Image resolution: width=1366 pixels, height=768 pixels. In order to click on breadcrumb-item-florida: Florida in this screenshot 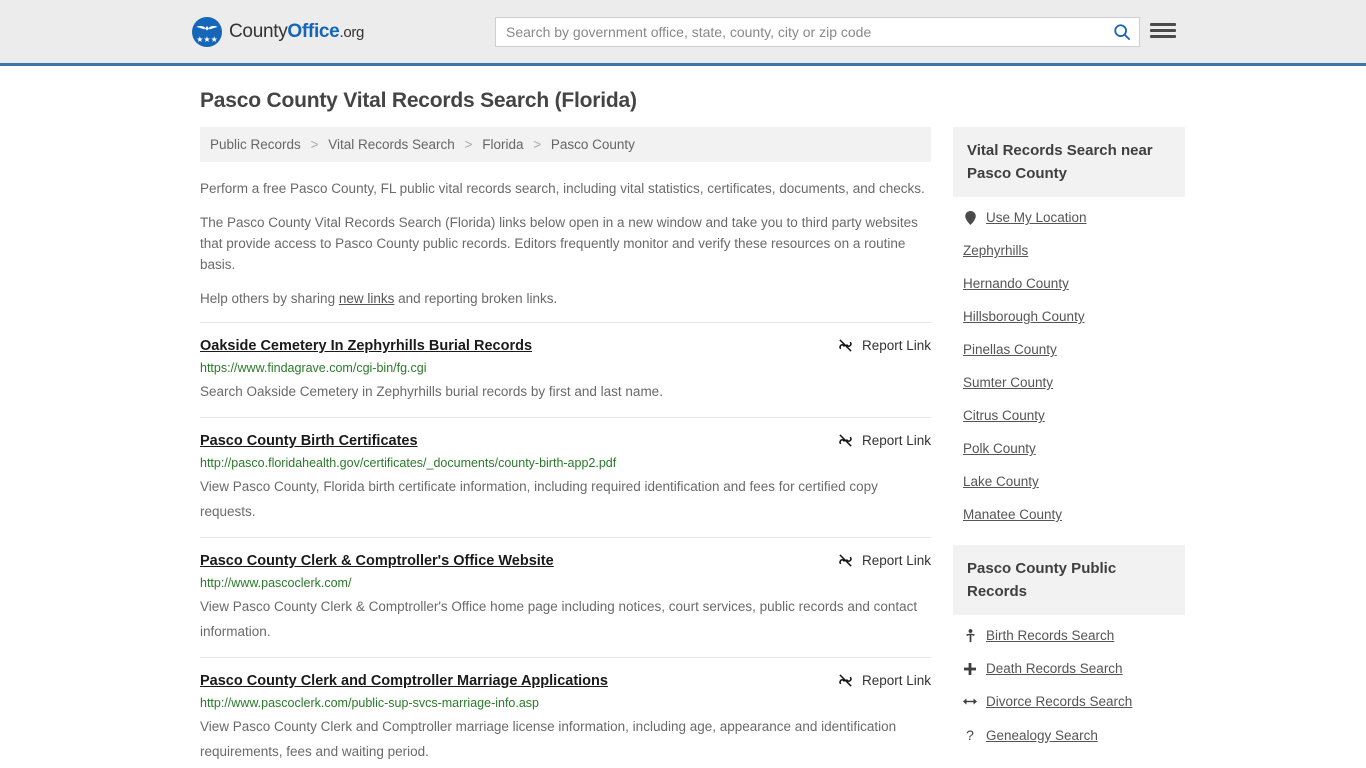, I will do `click(502, 144)`.